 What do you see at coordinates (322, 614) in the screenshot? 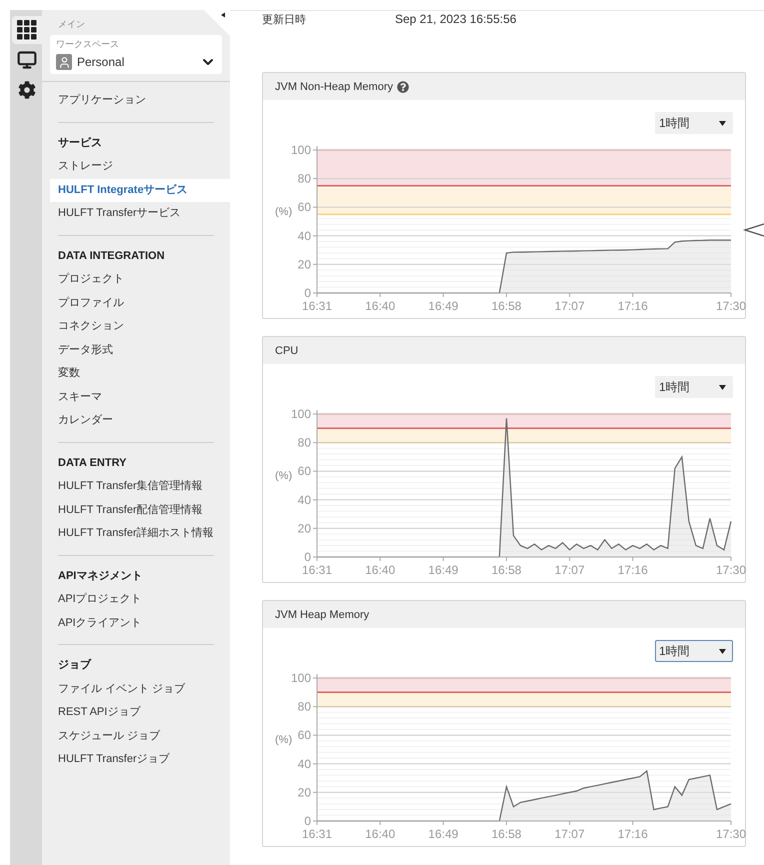
I see `panel-title: JVM Heap Memory` at bounding box center [322, 614].